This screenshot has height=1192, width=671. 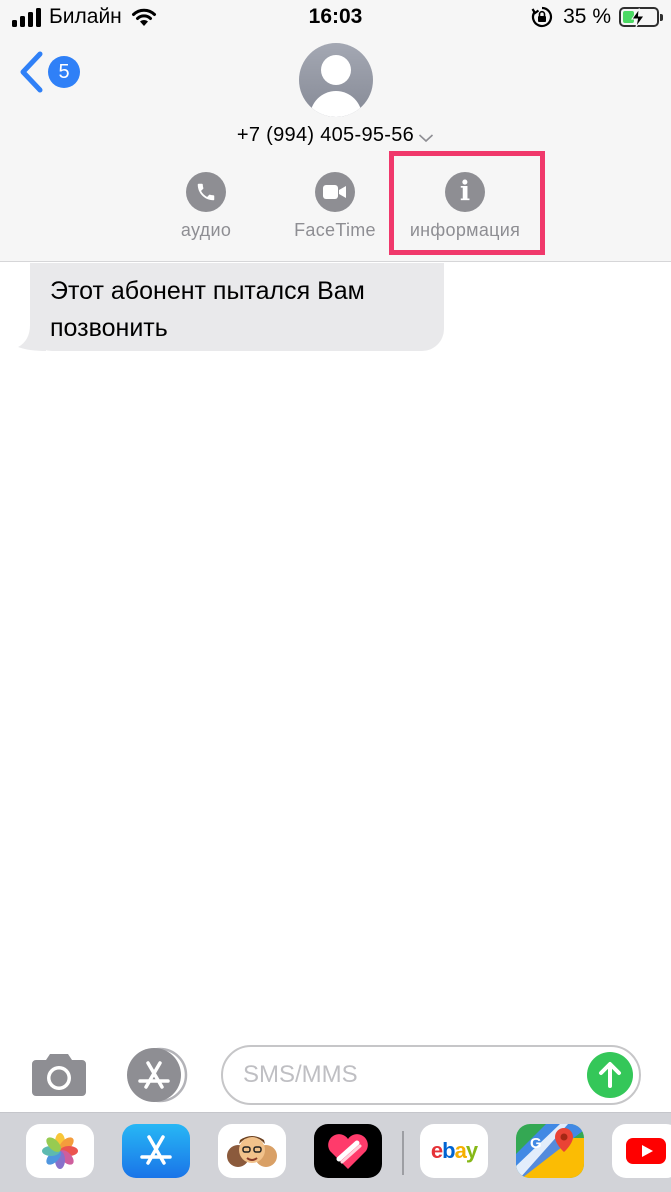 I want to click on avatar-head, so click(x=336, y=70).